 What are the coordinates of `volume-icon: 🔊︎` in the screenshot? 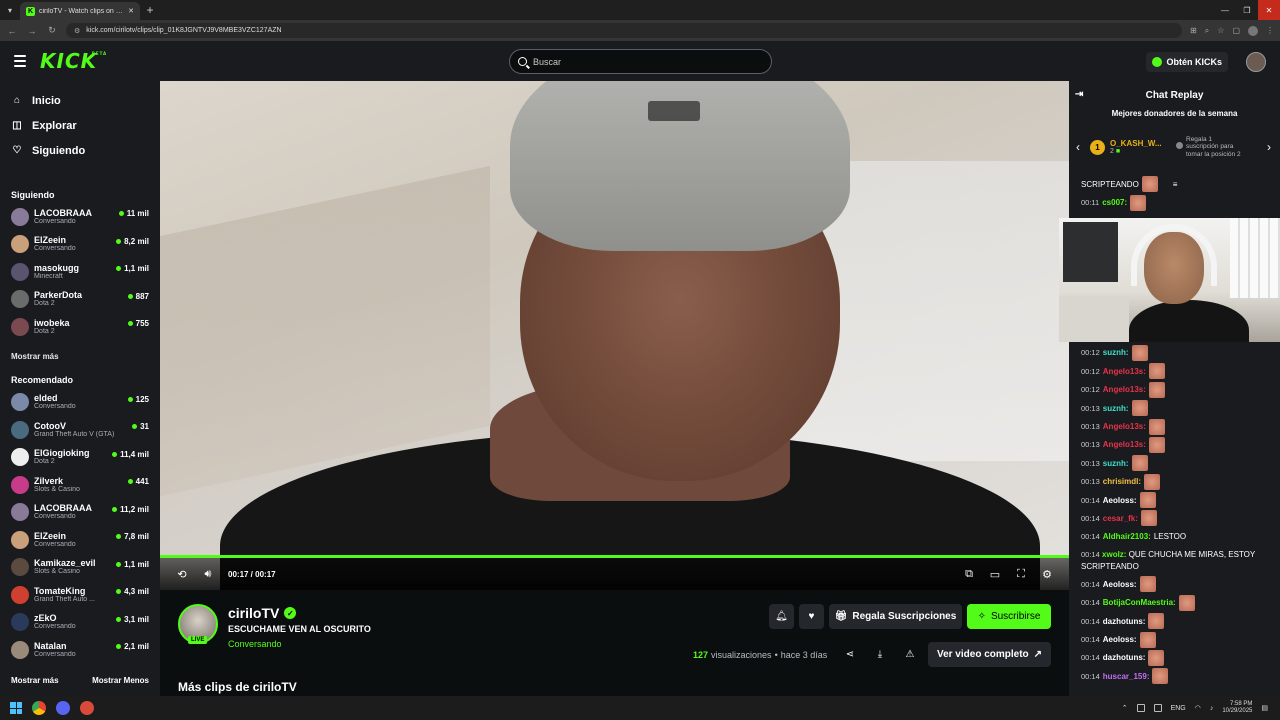 It's located at (208, 574).